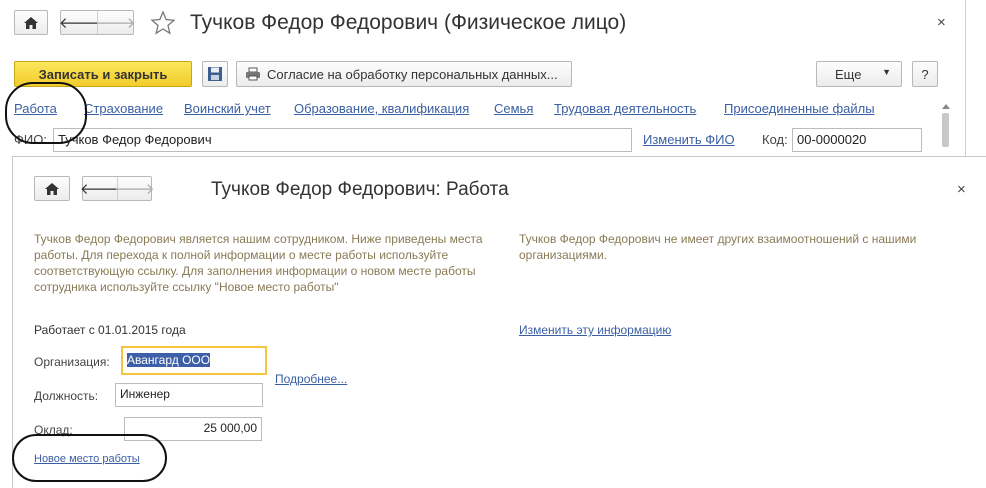 This screenshot has height=488, width=986. Describe the element at coordinates (857, 140) in the screenshot. I see `code-field: 00-0000020` at that location.